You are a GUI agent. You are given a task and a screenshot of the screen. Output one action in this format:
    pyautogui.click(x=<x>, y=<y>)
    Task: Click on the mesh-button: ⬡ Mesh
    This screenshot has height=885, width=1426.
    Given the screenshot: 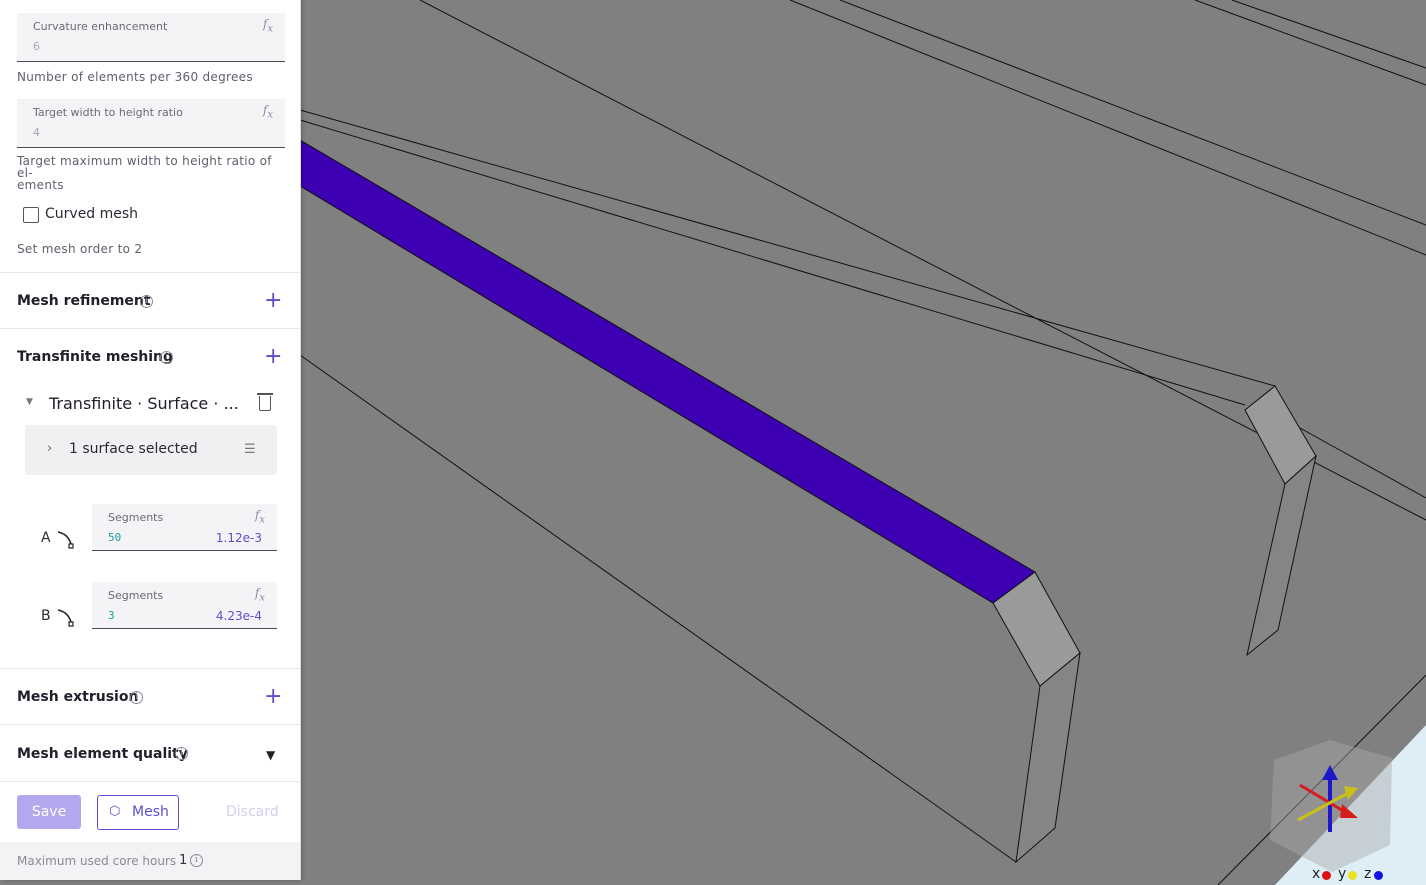 What is the action you would take?
    pyautogui.click(x=138, y=812)
    